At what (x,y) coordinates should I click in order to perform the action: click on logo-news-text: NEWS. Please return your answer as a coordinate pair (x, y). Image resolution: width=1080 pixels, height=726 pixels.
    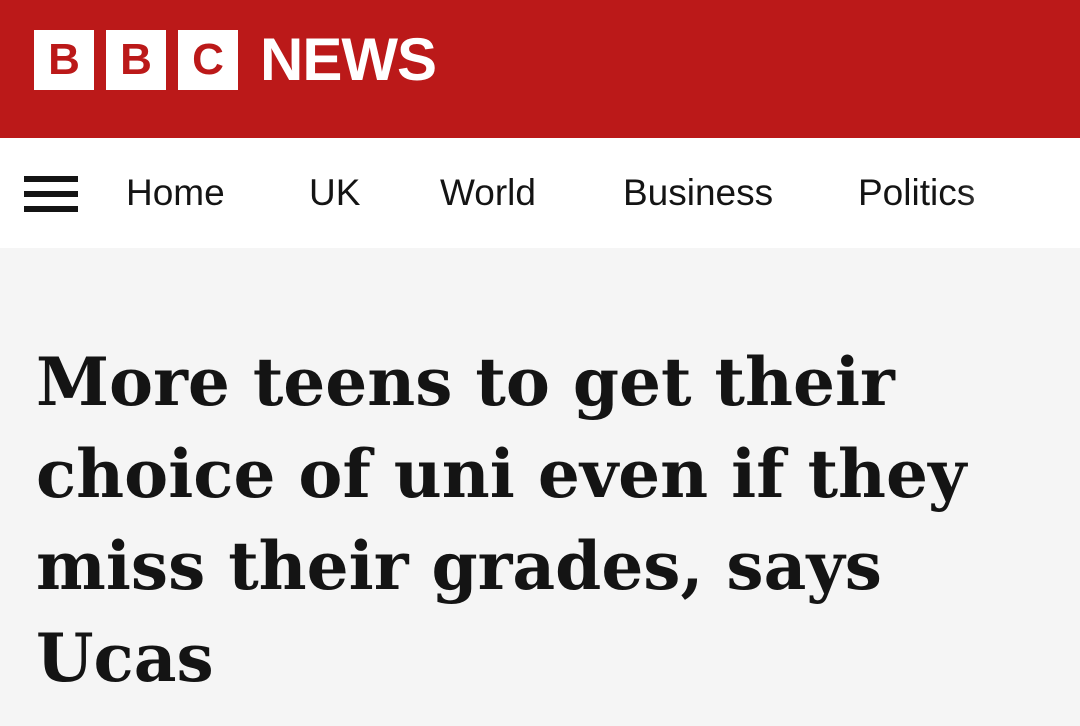
    Looking at the image, I should click on (348, 59).